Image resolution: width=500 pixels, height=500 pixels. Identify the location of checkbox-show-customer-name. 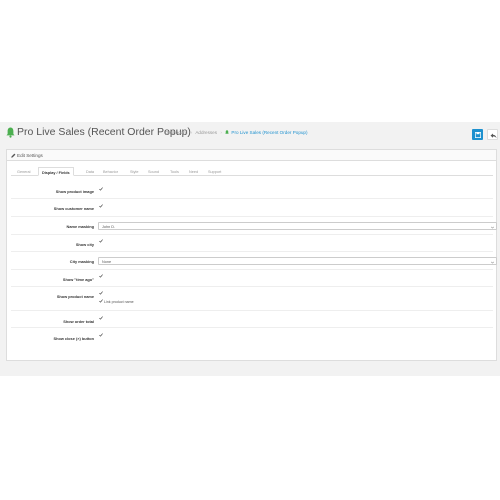
(101, 205).